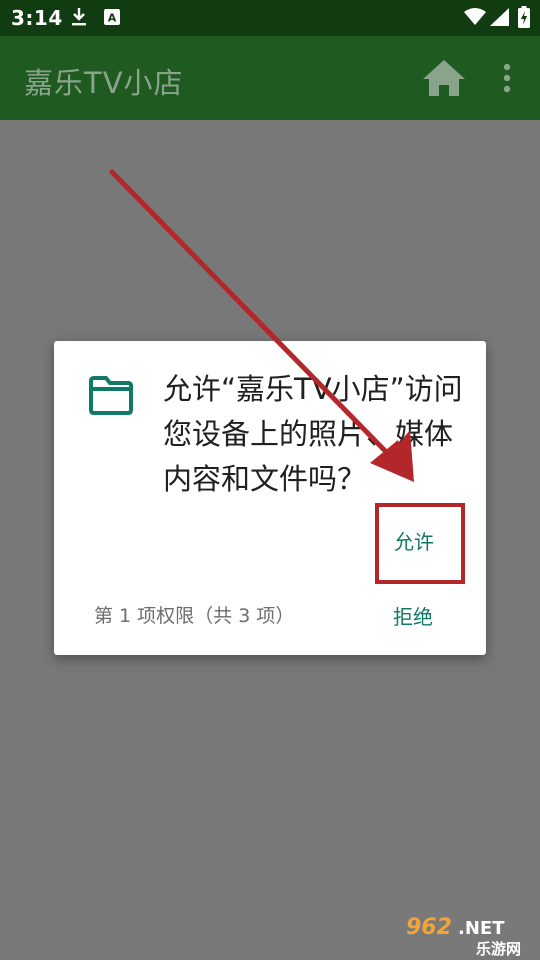 This screenshot has height=960, width=540. I want to click on svg-text: A, so click(112, 18).